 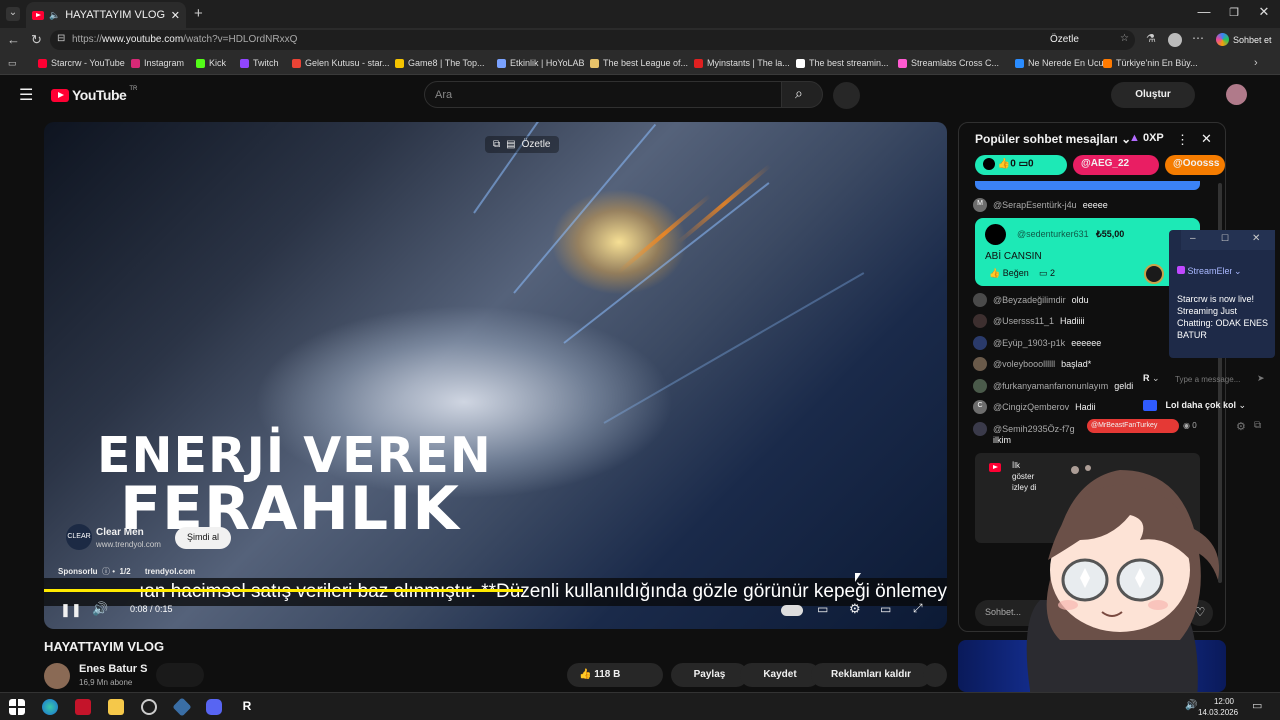 I want to click on ticker-item-1: @AEG_22, so click(x=1116, y=165).